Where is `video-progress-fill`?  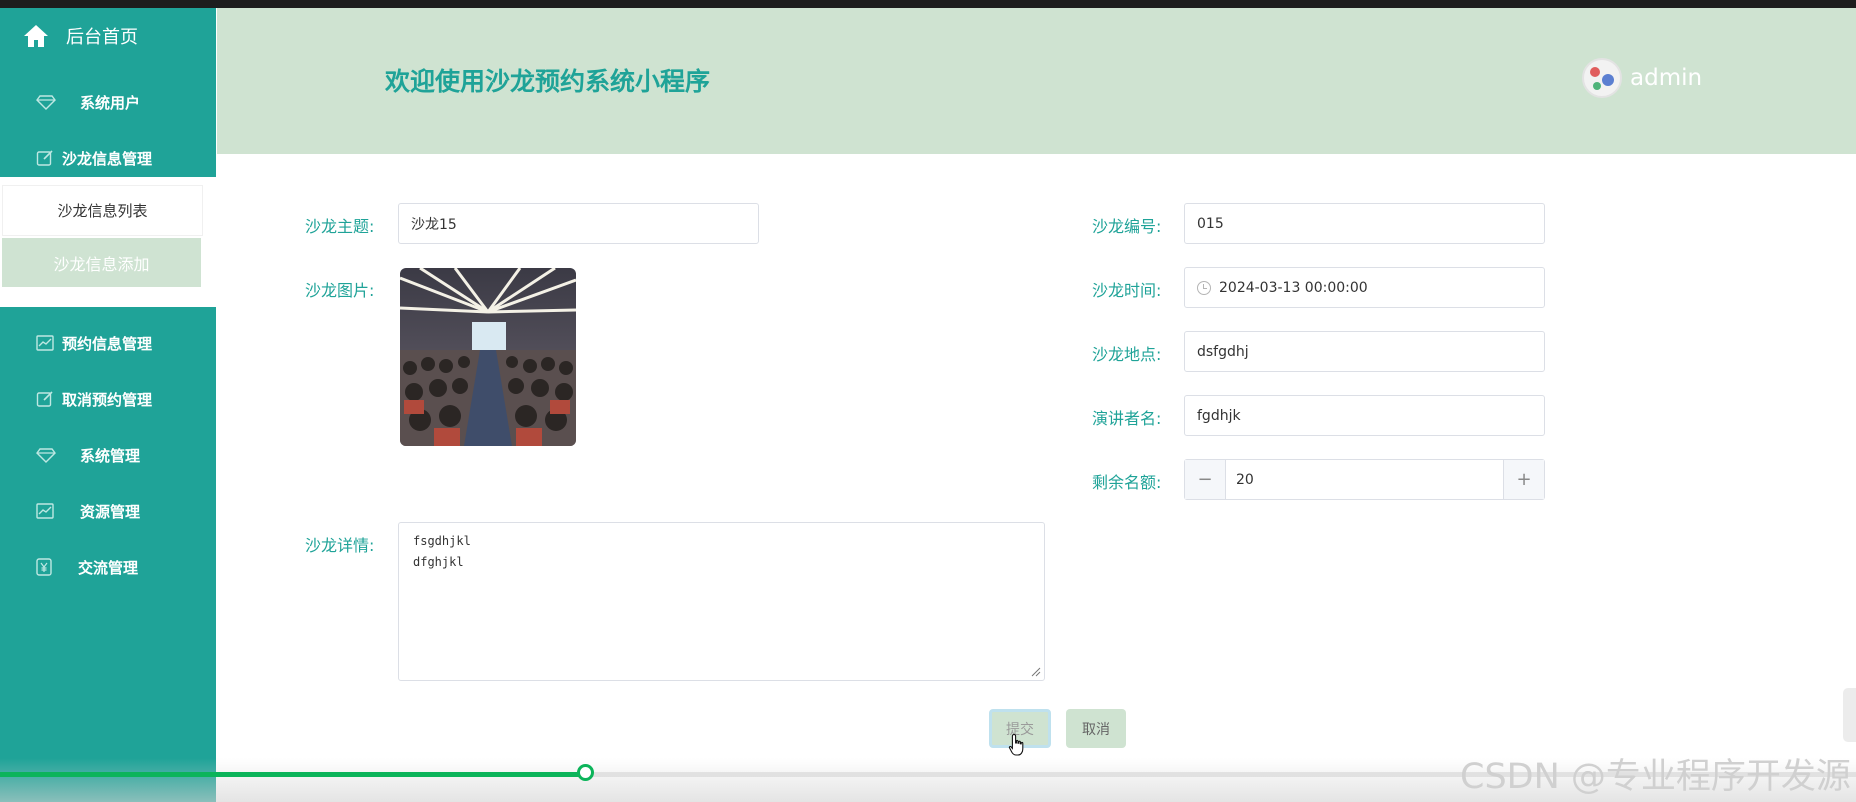
video-progress-fill is located at coordinates (292, 774).